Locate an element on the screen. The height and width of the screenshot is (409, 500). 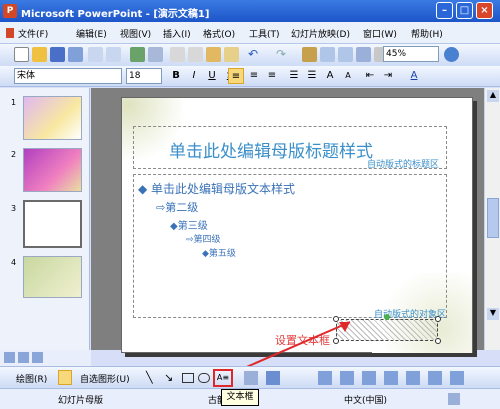
font-select: 宋体 is located at coordinates (68, 76).